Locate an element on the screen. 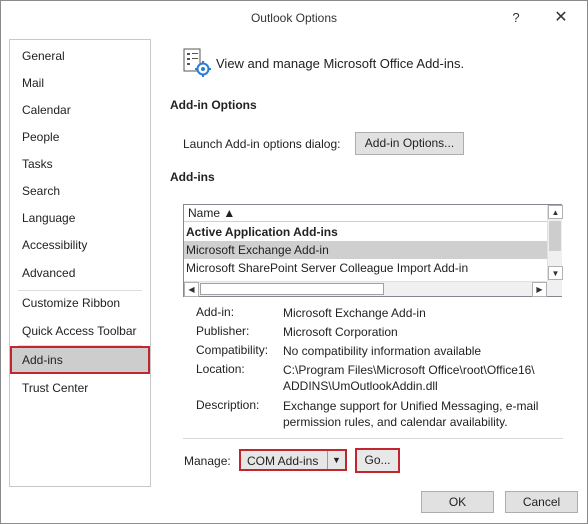 The image size is (588, 524). sidebar-item-add-ins: Add-ins is located at coordinates (80, 360).